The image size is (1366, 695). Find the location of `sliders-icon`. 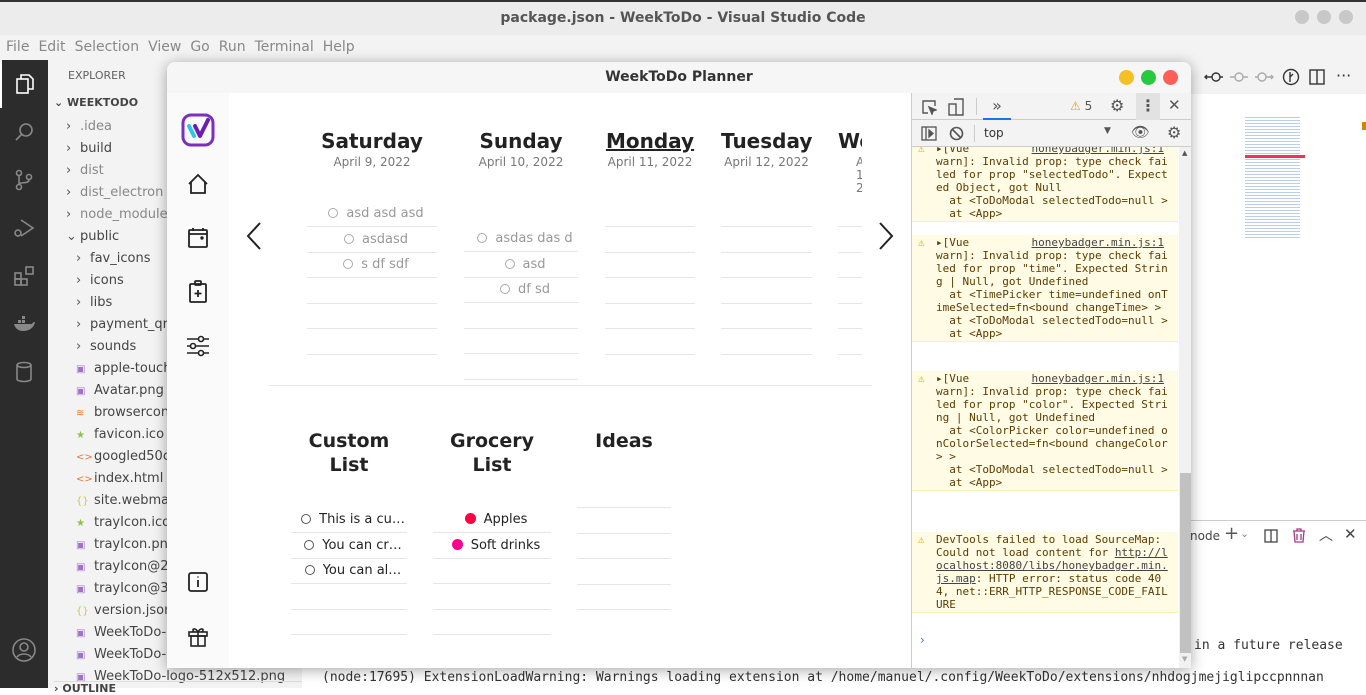

sliders-icon is located at coordinates (198, 346).